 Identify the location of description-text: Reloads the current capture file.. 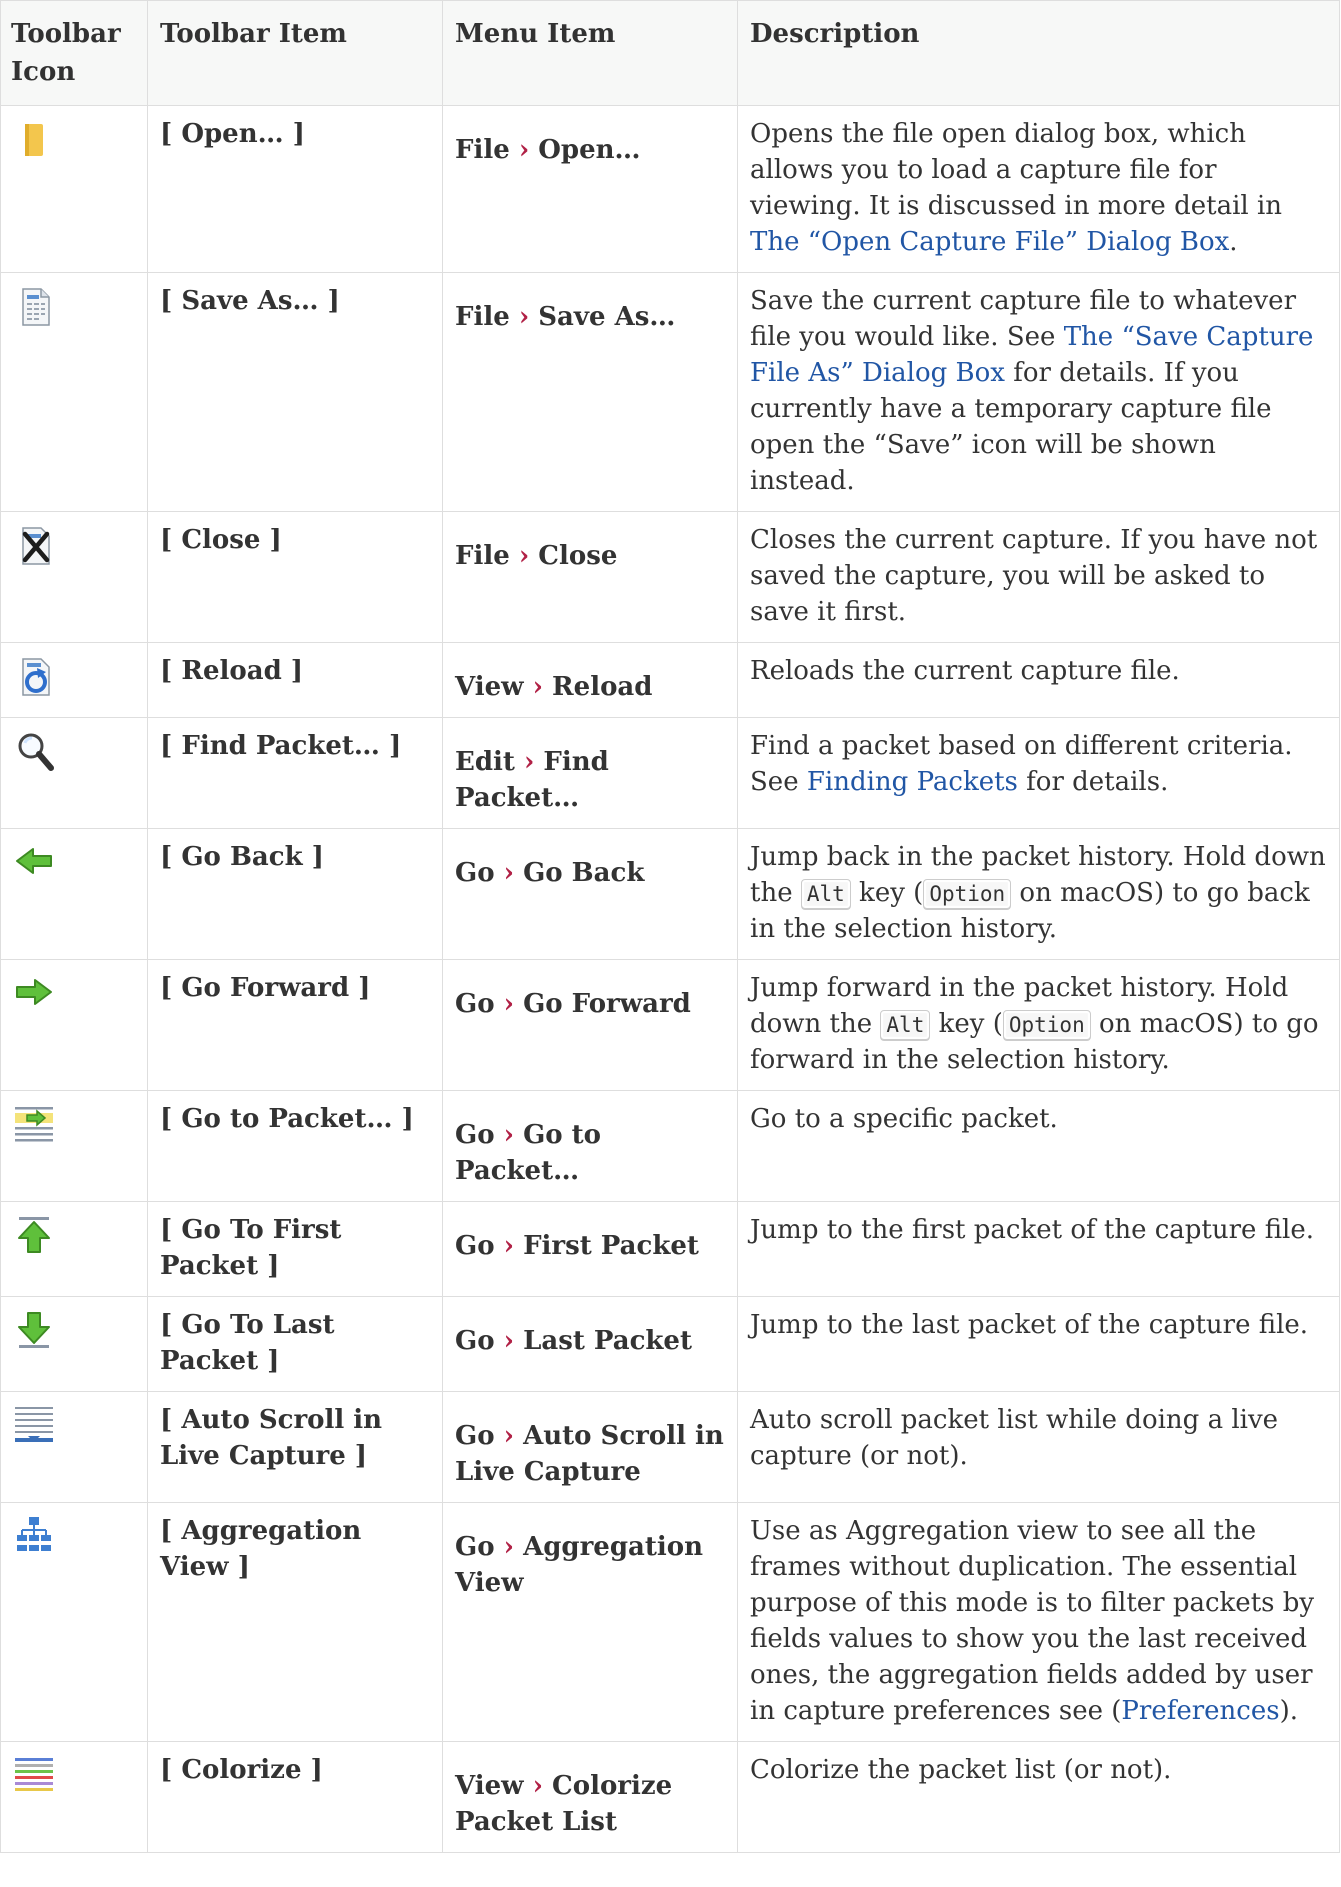
(965, 671).